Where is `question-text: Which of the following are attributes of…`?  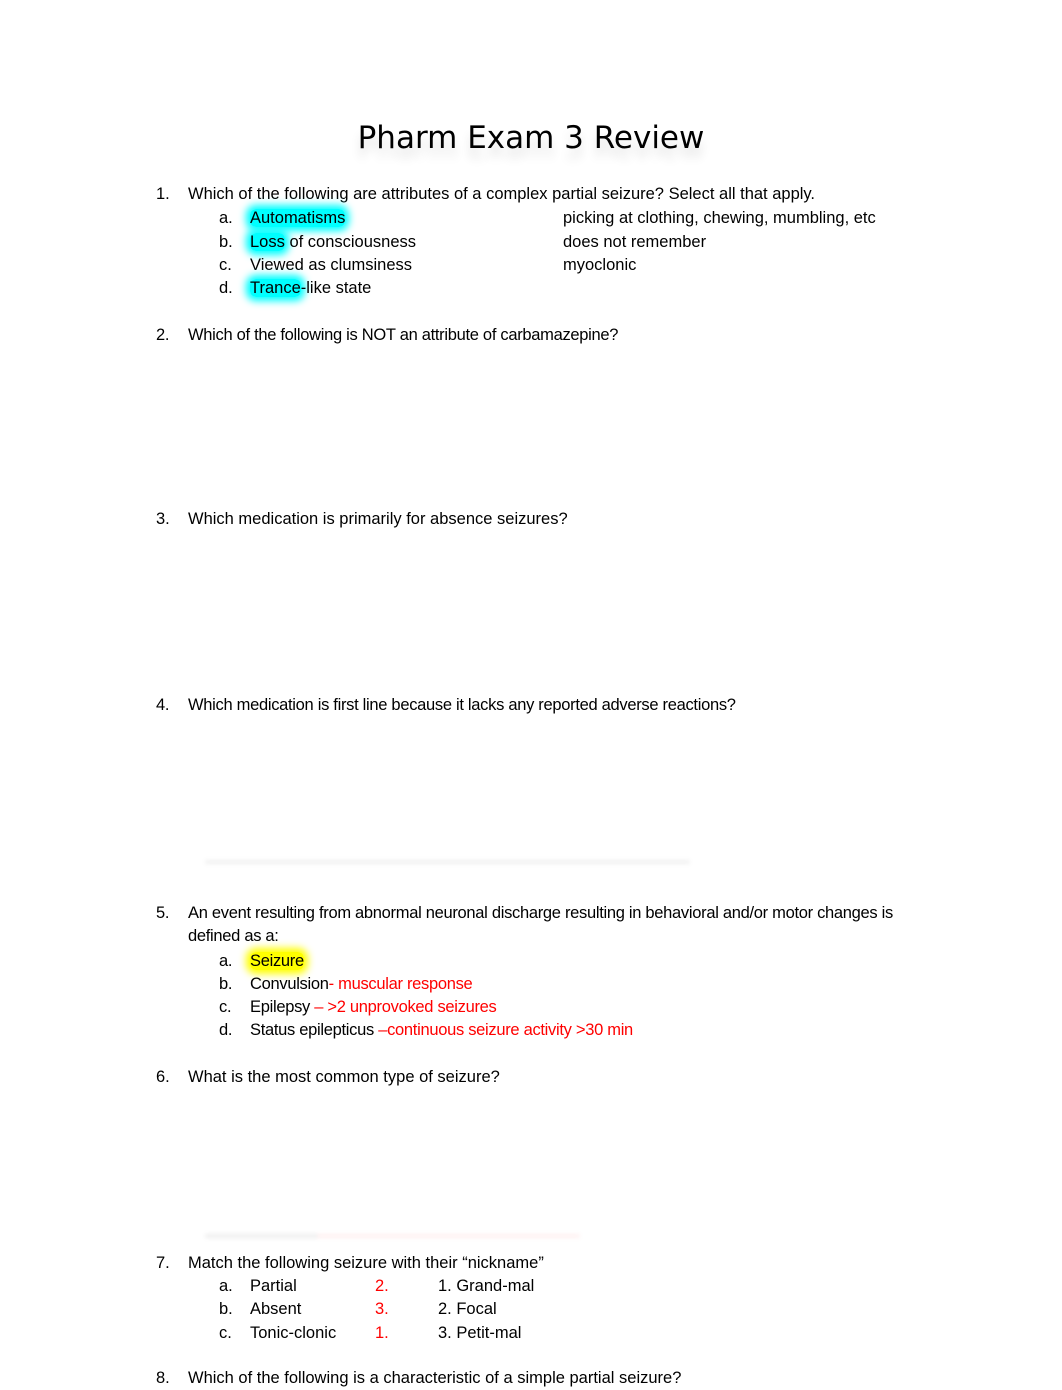
question-text: Which of the following are attributes of… is located at coordinates (502, 194).